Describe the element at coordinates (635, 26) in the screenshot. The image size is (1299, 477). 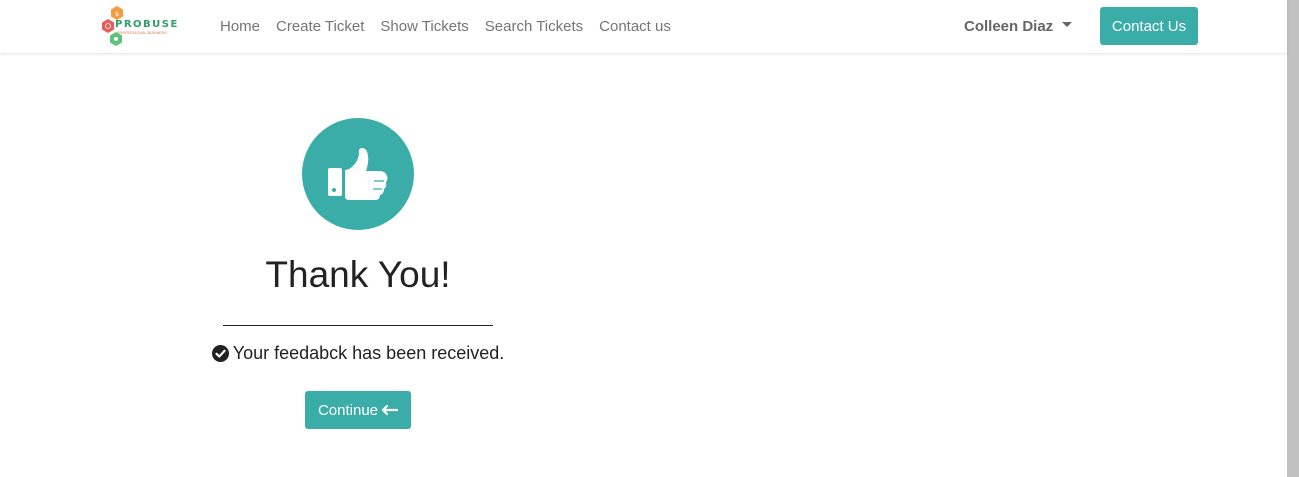
I see `nav-link-contact-us: Contact us` at that location.